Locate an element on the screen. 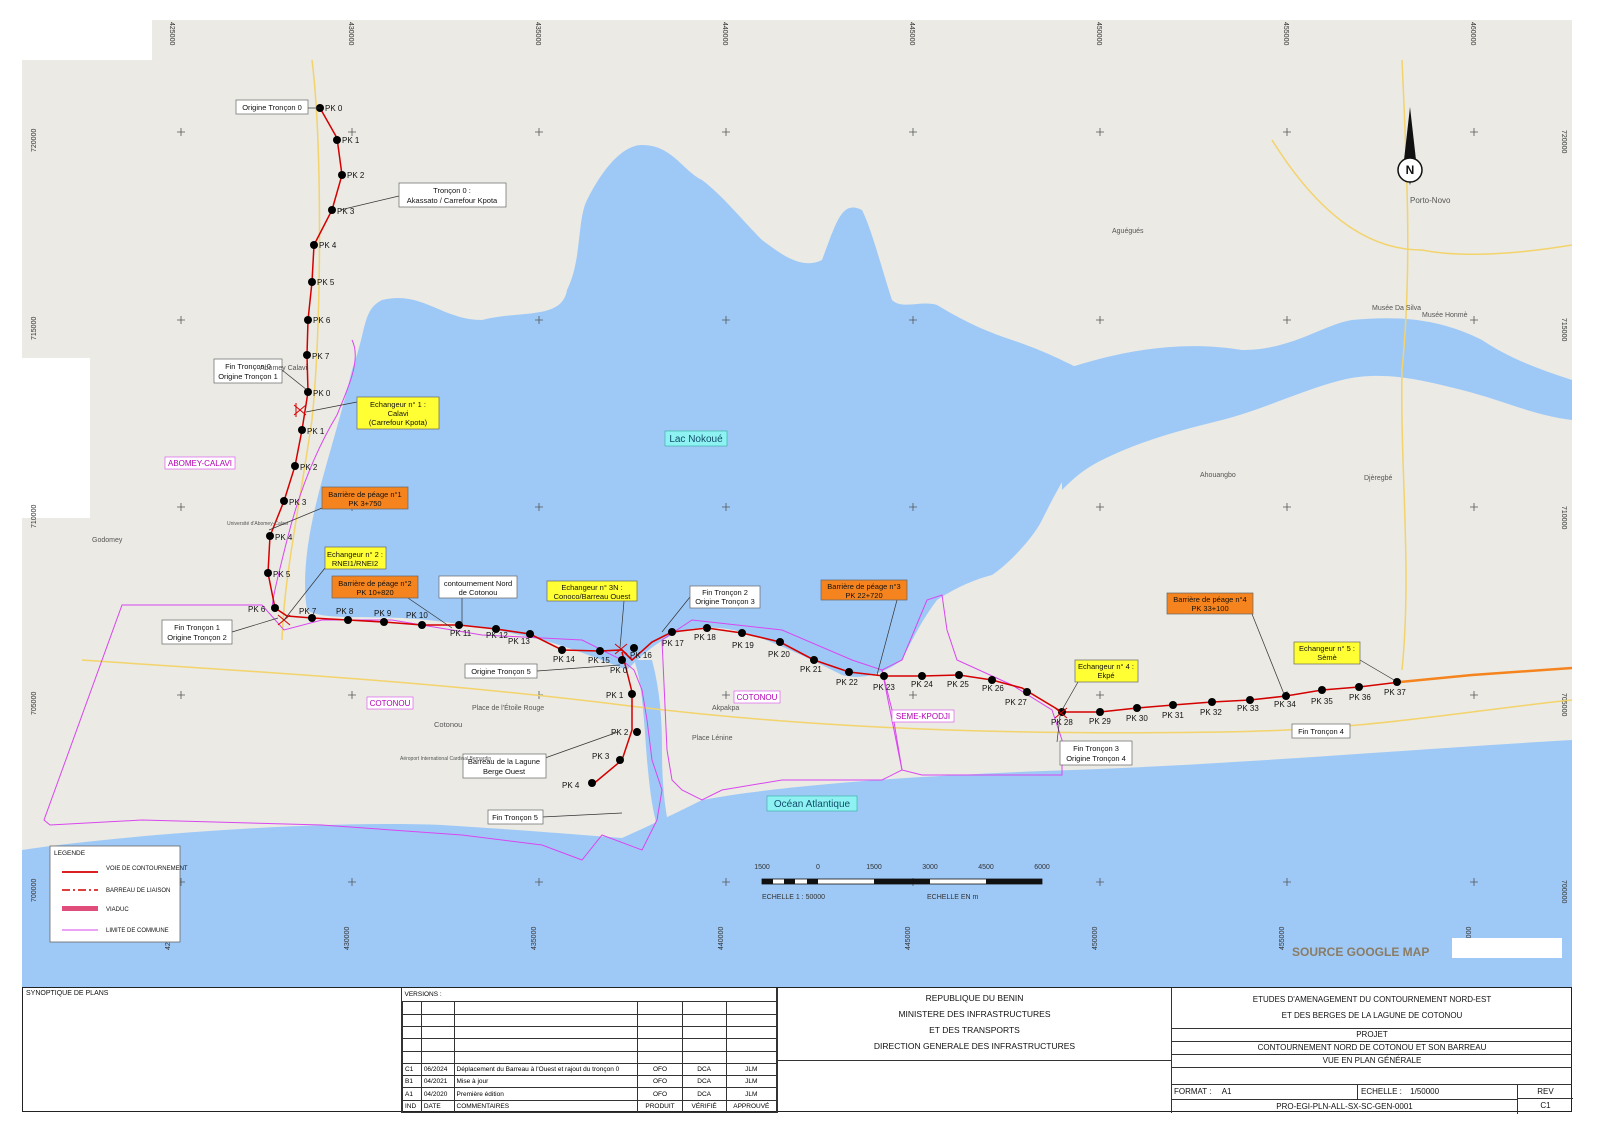  echangeur-1-line3: (Carrefour Kpota) is located at coordinates (398, 422).